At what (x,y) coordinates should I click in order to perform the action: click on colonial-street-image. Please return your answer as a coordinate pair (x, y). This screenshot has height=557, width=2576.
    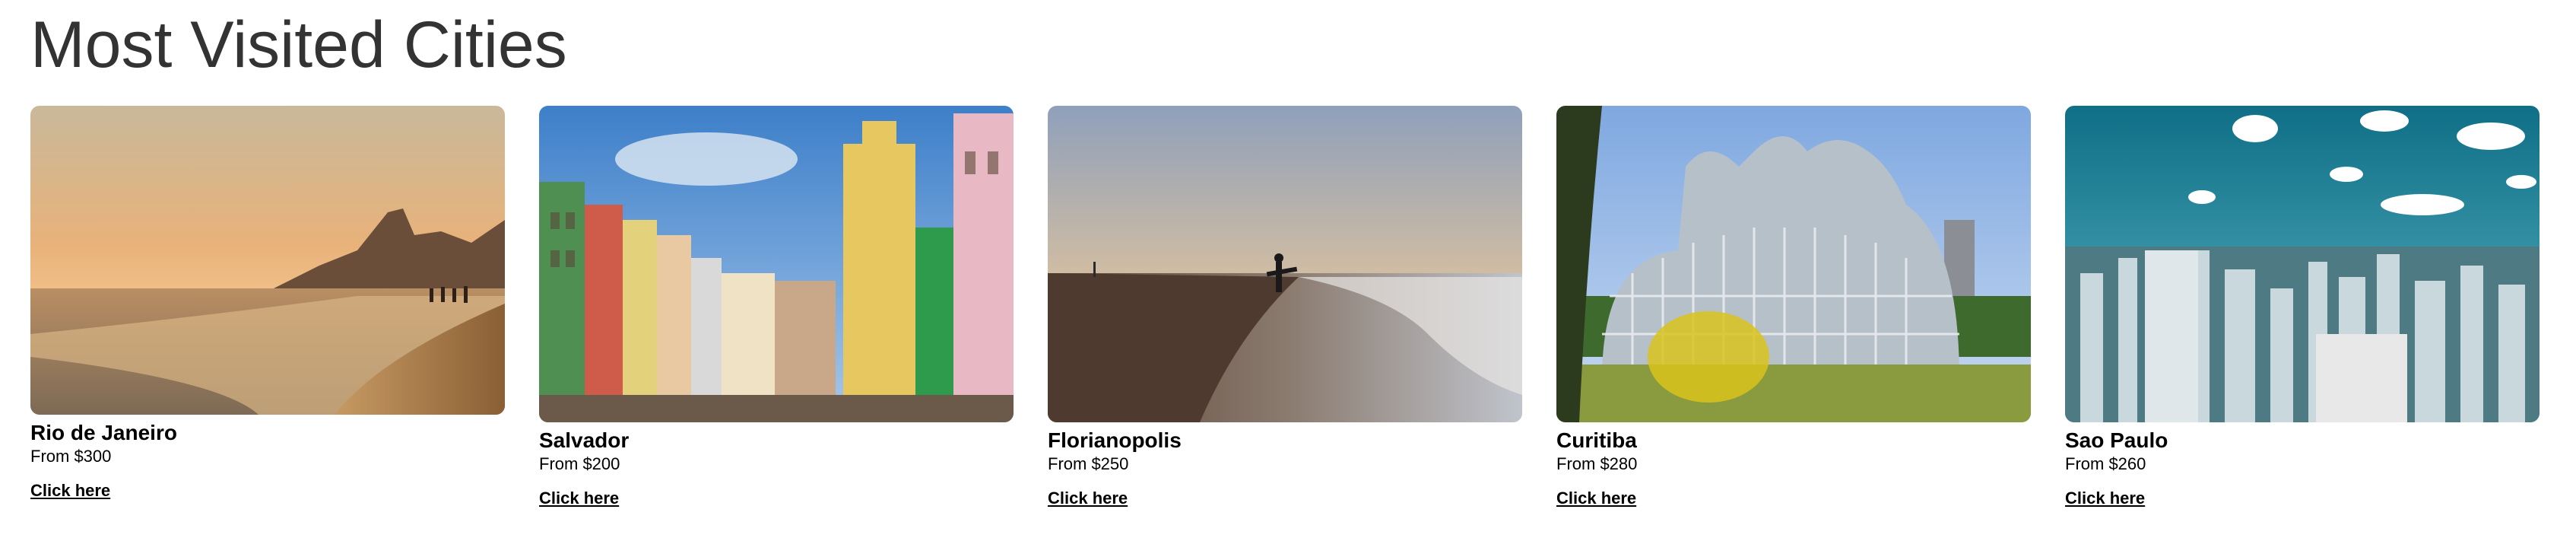
    Looking at the image, I should click on (776, 264).